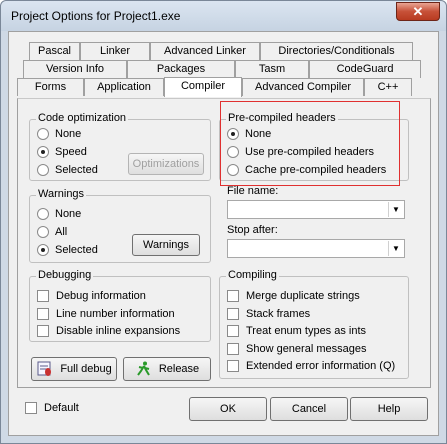 This screenshot has width=447, height=444. I want to click on treat-enum-types-checkbox: Treat enum types as ints, so click(296, 331).